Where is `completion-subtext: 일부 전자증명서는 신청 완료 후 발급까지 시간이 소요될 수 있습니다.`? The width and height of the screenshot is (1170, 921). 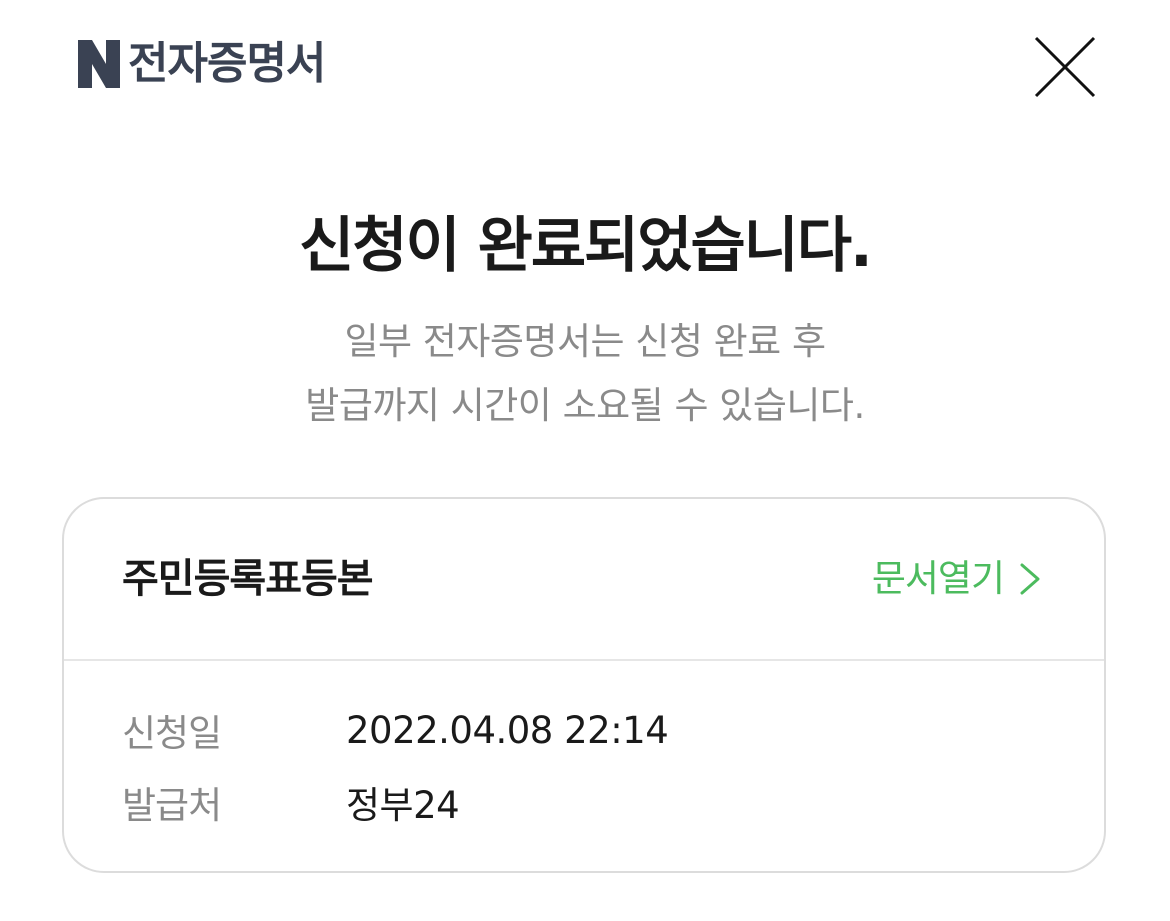
completion-subtext: 일부 전자증명서는 신청 완료 후 발급까지 시간이 소요될 수 있습니다. is located at coordinates (585, 374).